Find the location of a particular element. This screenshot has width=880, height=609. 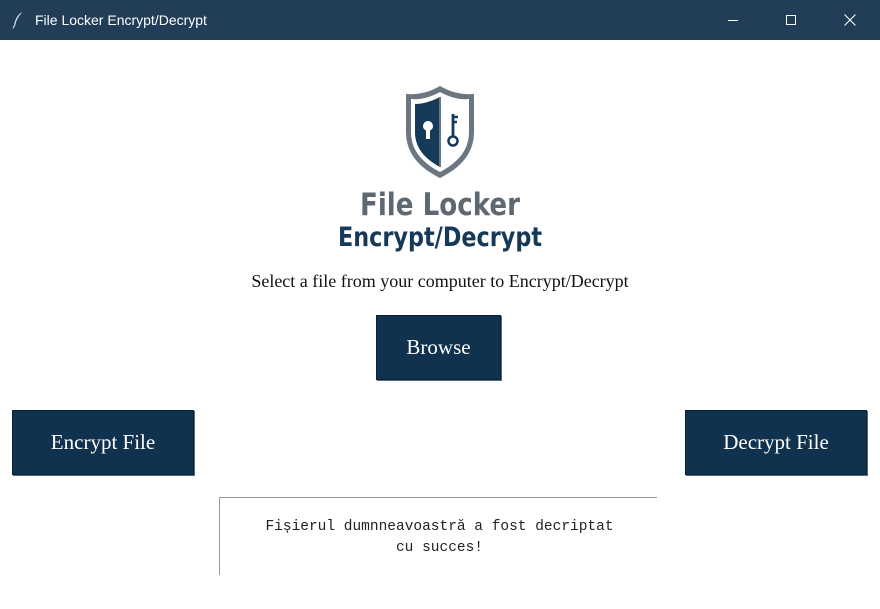

logo-subtitle: Encrypt/Decrypt is located at coordinates (440, 237).